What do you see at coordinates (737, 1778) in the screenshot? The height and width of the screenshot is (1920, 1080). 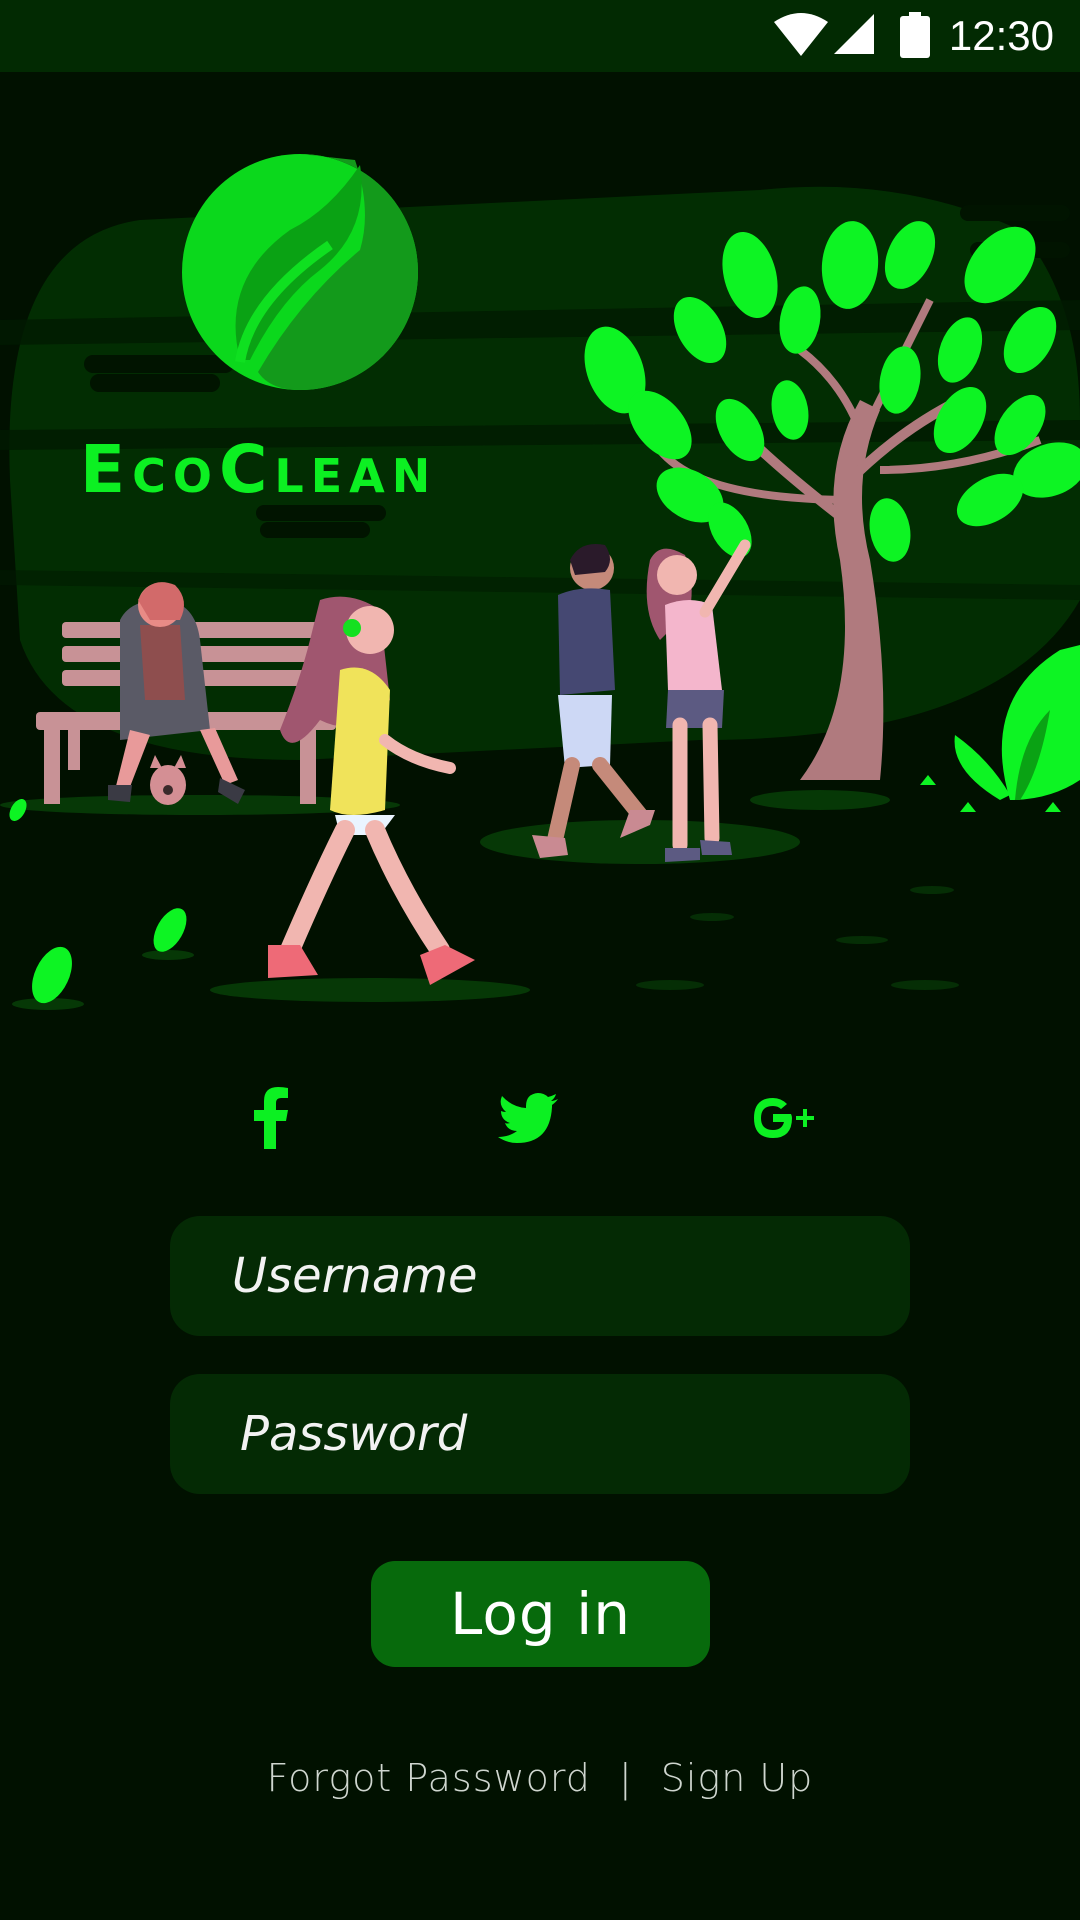 I see `sign-up-link: Sign Up` at bounding box center [737, 1778].